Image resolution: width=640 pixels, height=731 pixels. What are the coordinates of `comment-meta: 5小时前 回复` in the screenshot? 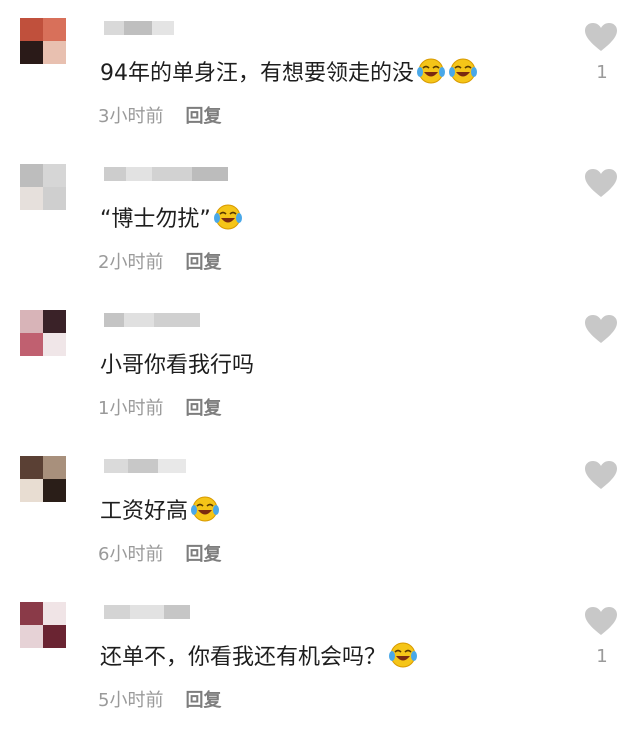 It's located at (159, 699).